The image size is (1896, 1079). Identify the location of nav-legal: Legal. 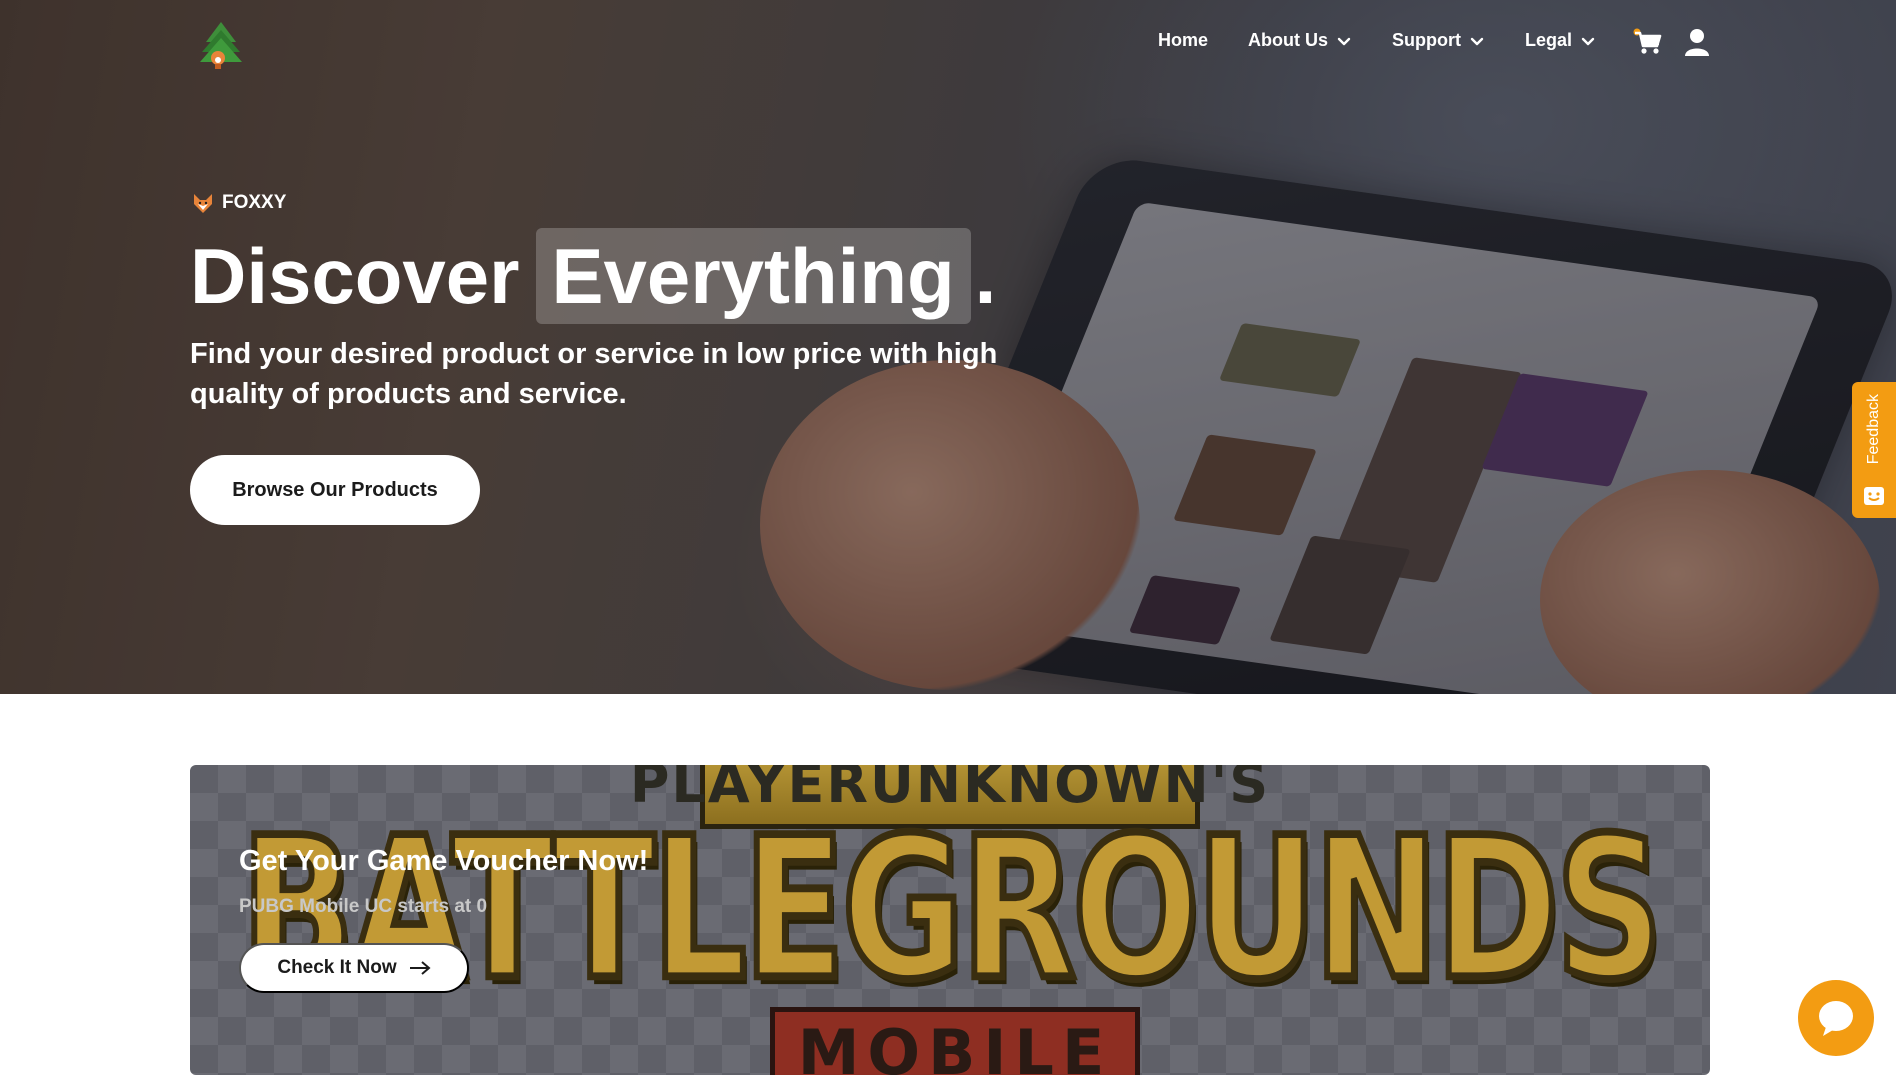
(1560, 40).